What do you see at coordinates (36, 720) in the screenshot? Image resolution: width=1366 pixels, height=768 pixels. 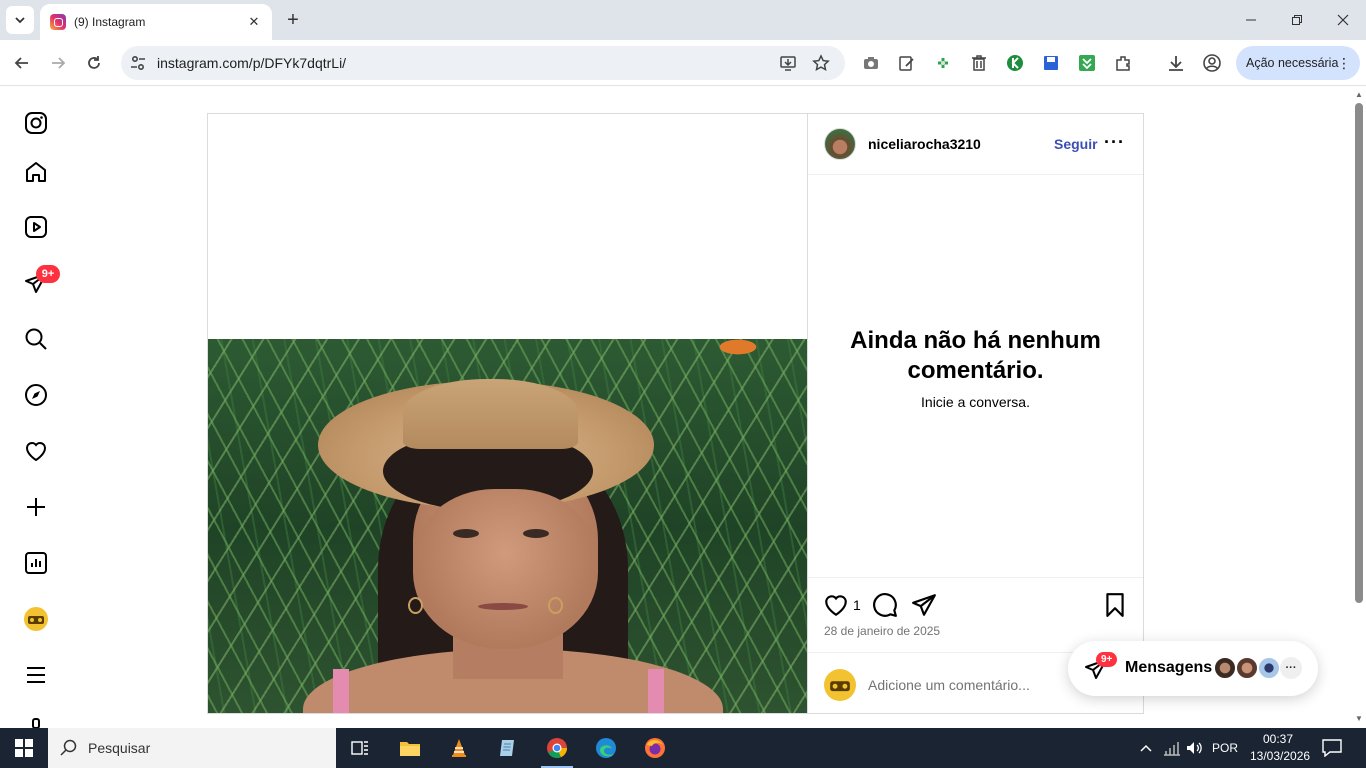 I see `also-from-meta-icon` at bounding box center [36, 720].